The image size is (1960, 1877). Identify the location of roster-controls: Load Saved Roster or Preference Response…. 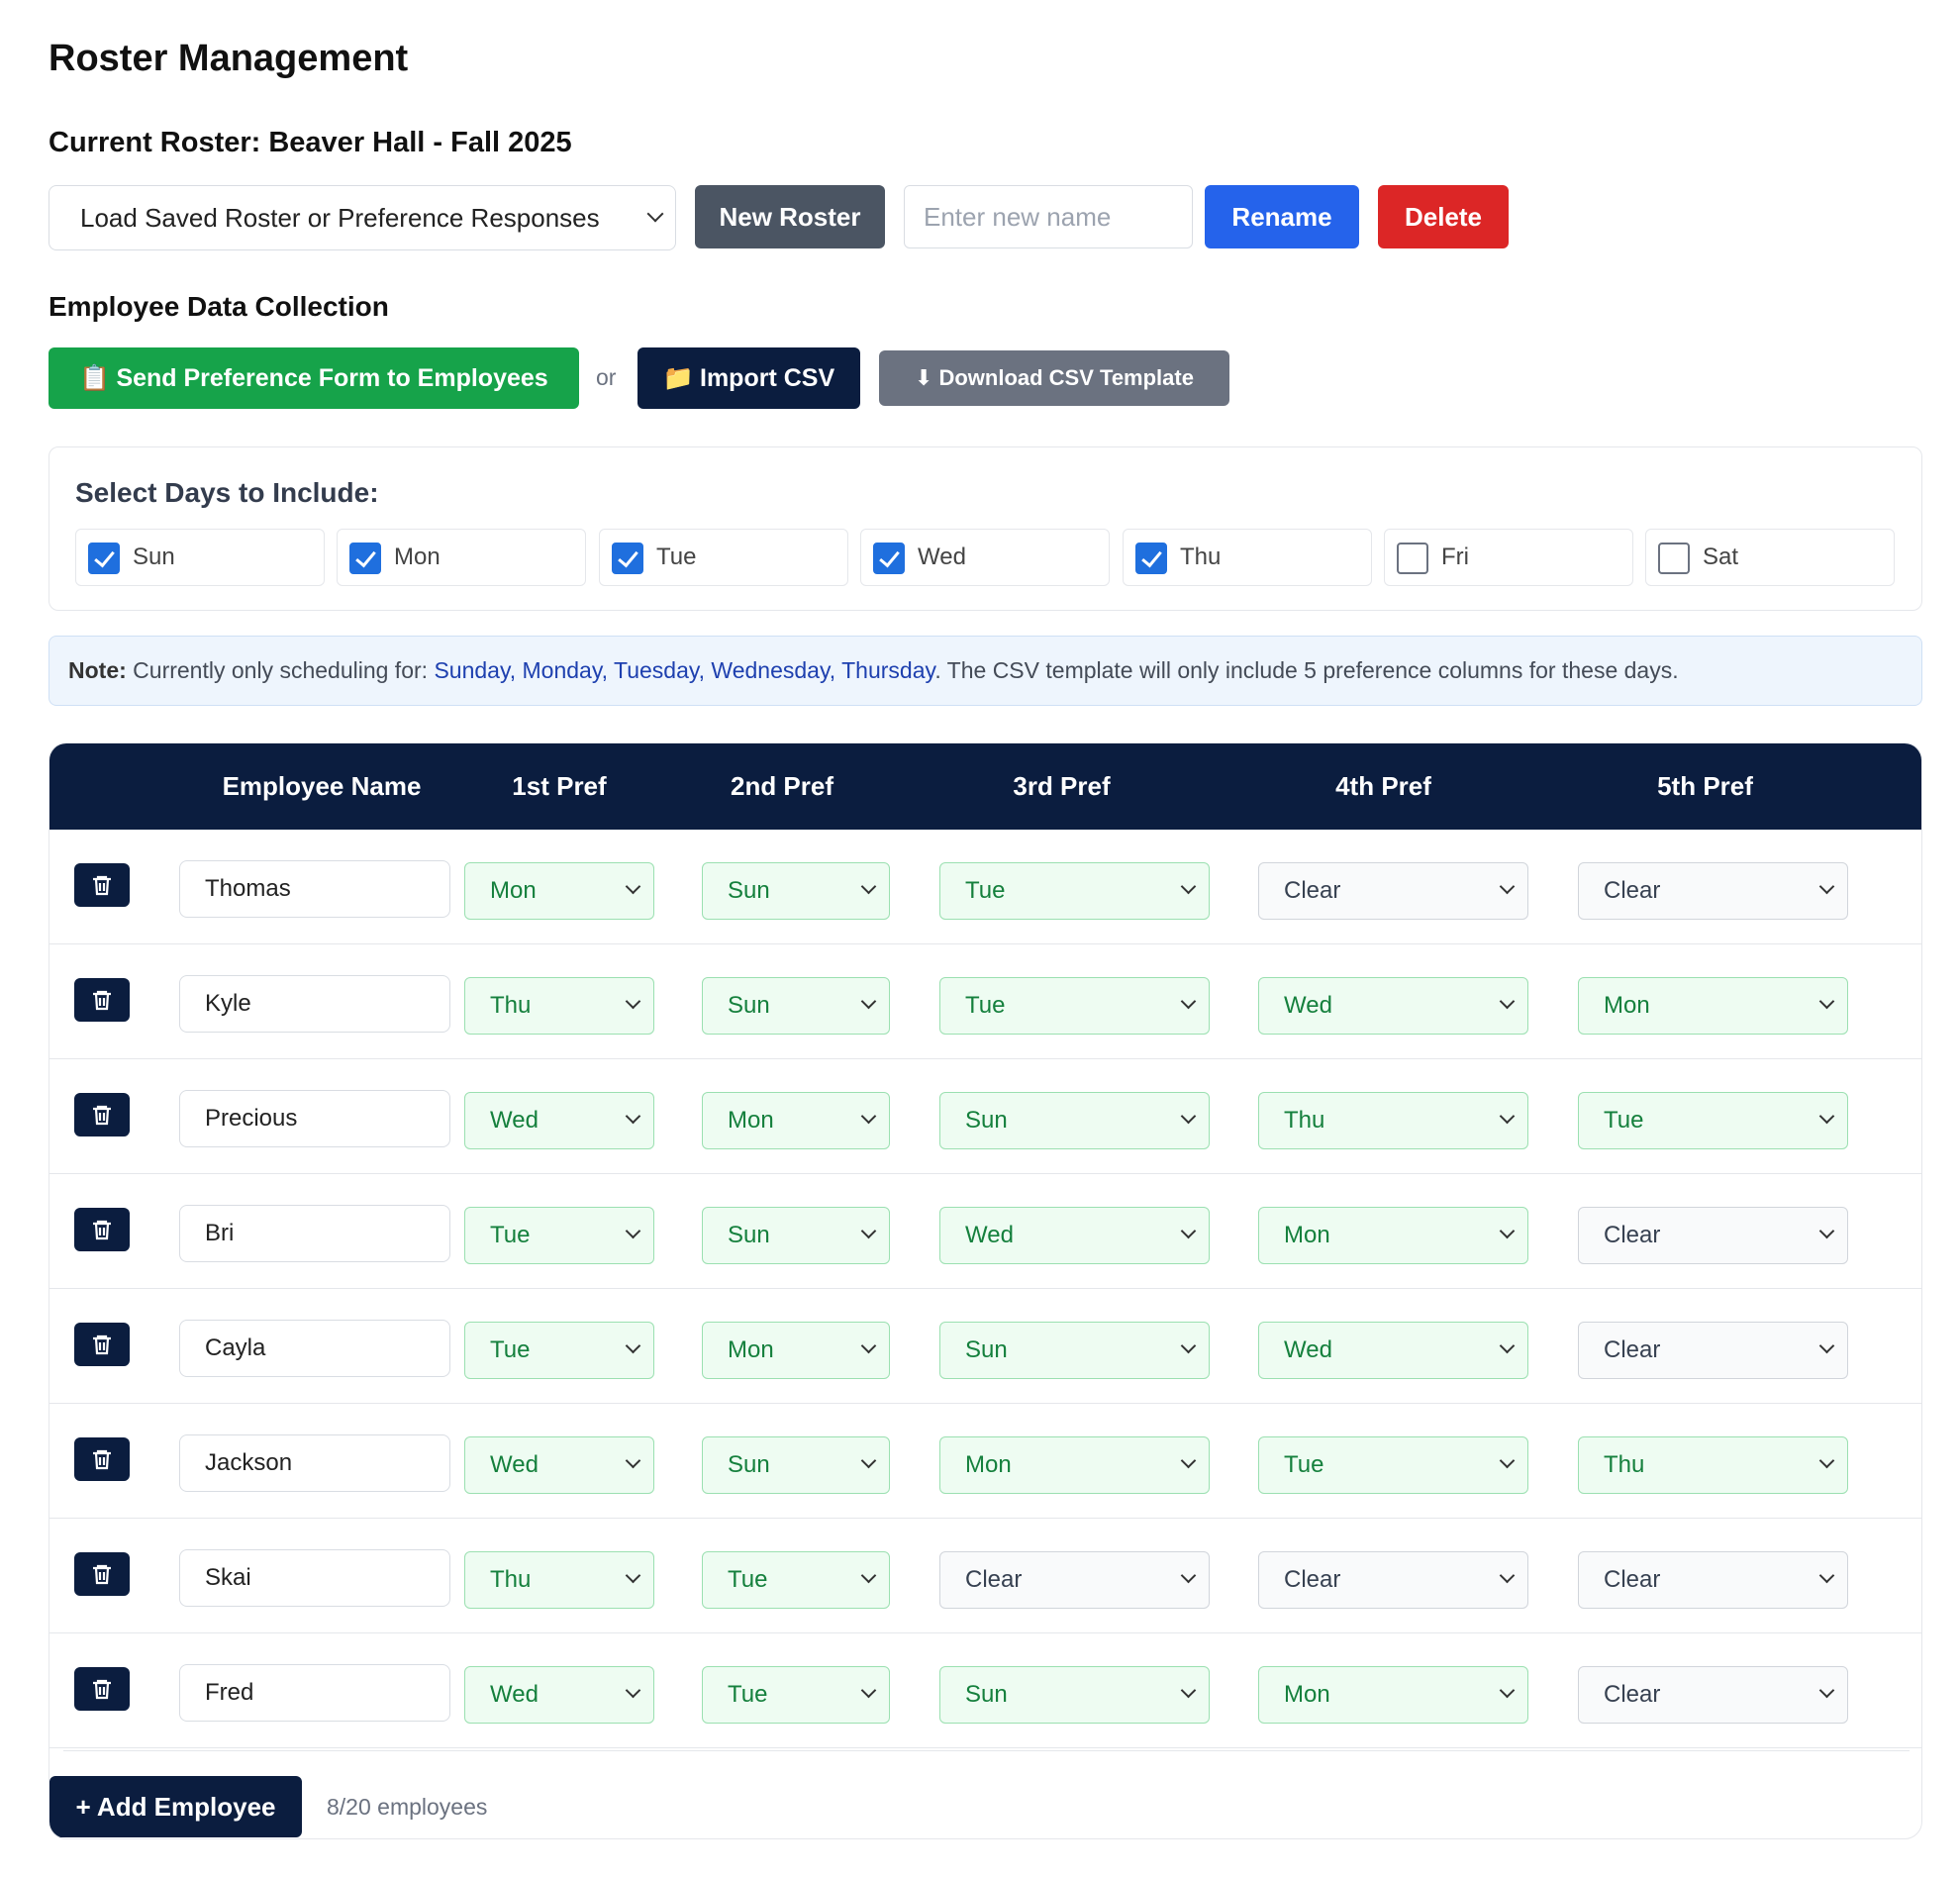
(791, 217).